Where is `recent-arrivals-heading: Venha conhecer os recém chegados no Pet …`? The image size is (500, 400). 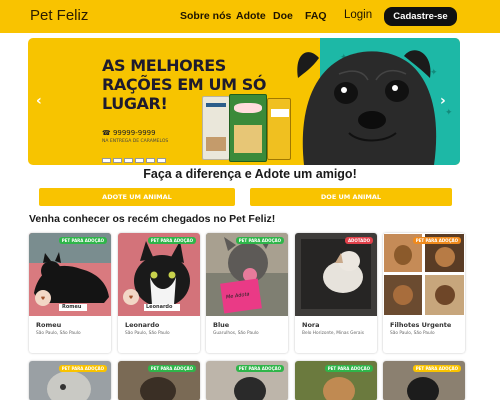
recent-arrivals-heading: Venha conhecer os recém chegados no Pet … is located at coordinates (152, 219).